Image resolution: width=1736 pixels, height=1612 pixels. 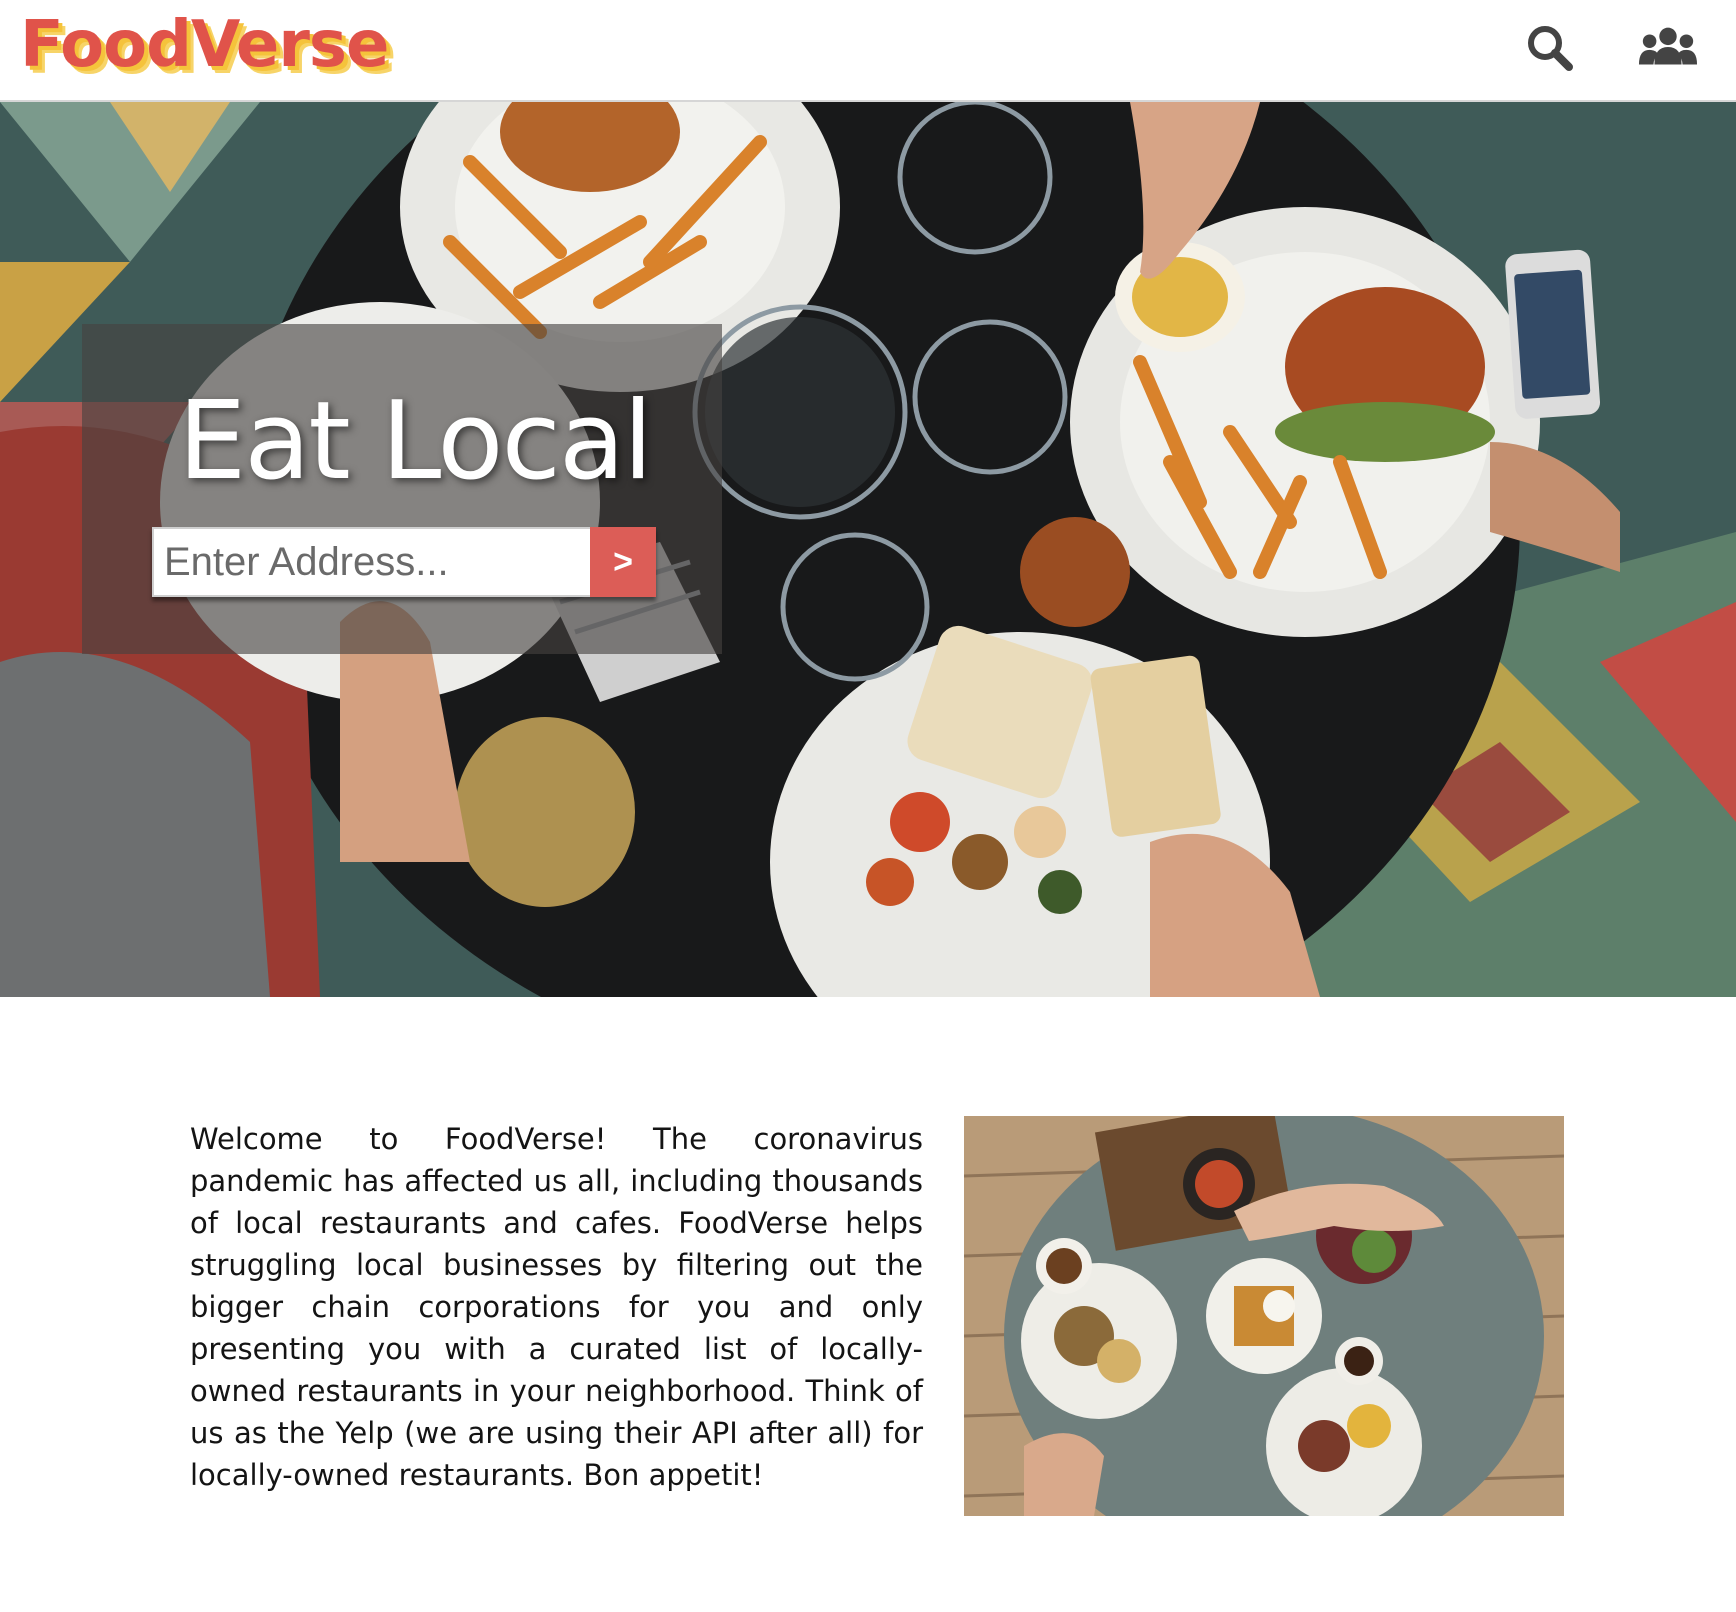 I want to click on hero-title: Eat Local, so click(x=415, y=441).